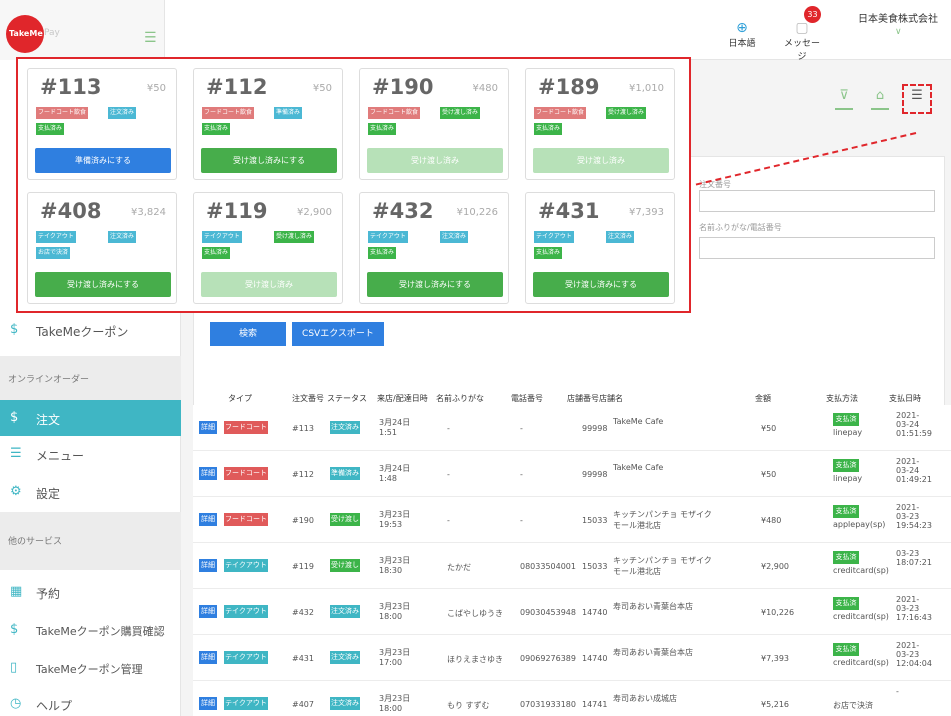  I want to click on order-card: #119 ¥2,900 テイクアウト 受け渡し済み 支払済み 受け渡し済み, so click(268, 248).